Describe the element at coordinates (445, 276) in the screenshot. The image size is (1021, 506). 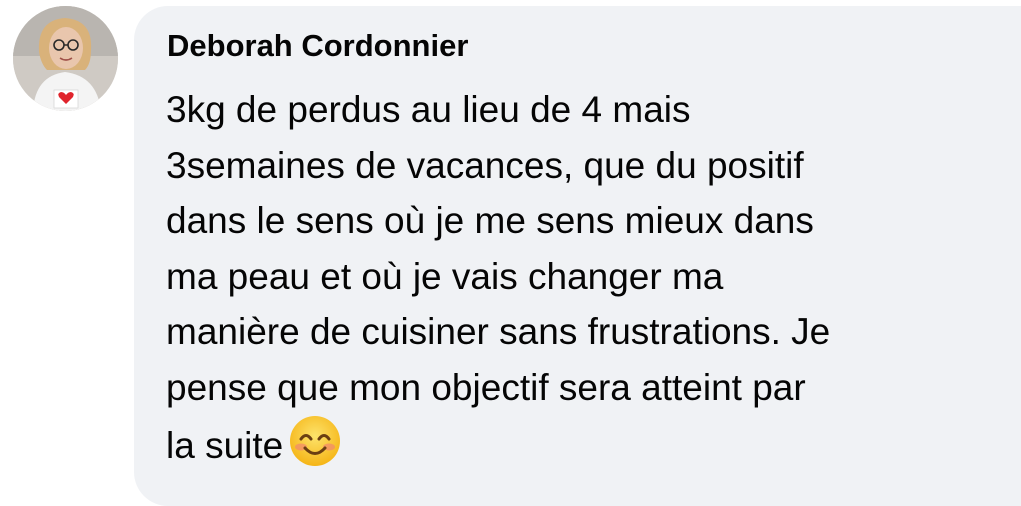
I see `comment-line: ma peau et où je vais changer ma` at that location.